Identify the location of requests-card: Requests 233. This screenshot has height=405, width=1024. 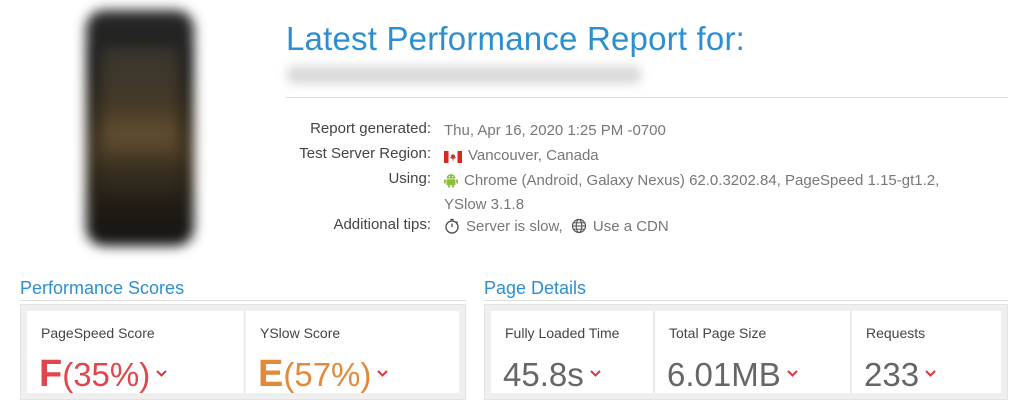
(926, 352).